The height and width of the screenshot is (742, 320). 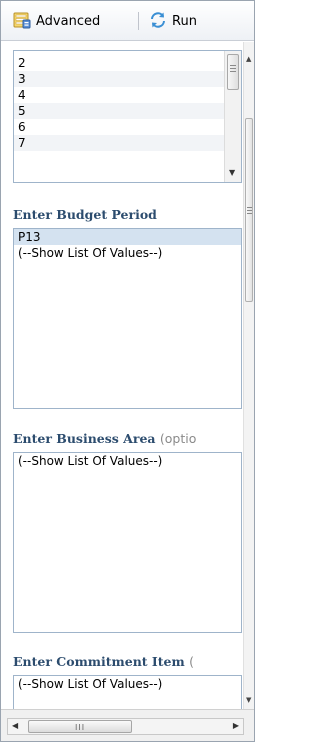 I want to click on value-list: 2 3 4 5 6 7, so click(x=119, y=103).